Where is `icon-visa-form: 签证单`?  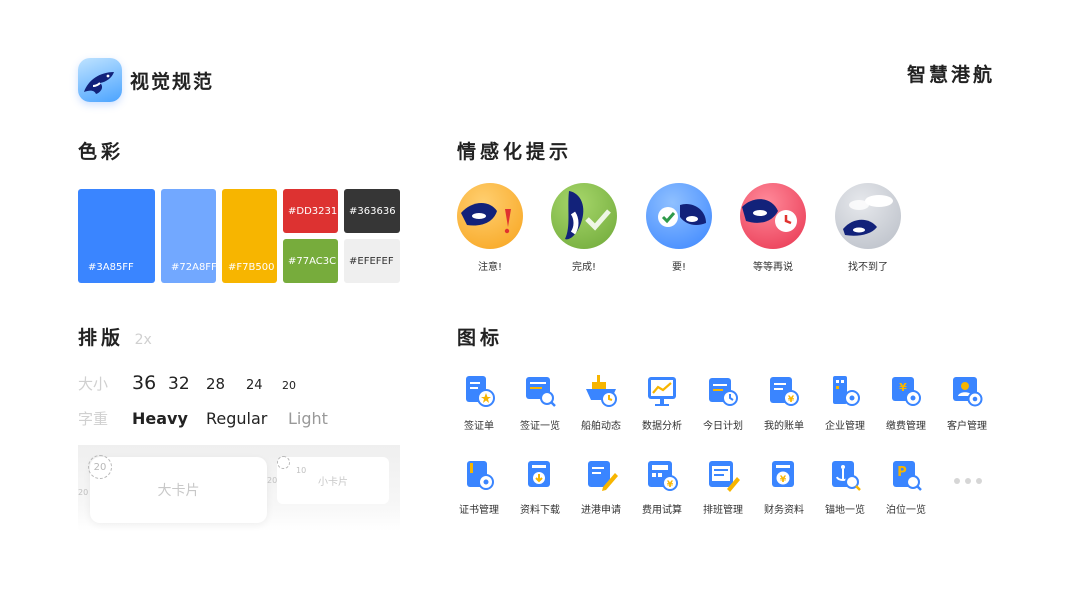 icon-visa-form: 签证单 is located at coordinates (479, 402).